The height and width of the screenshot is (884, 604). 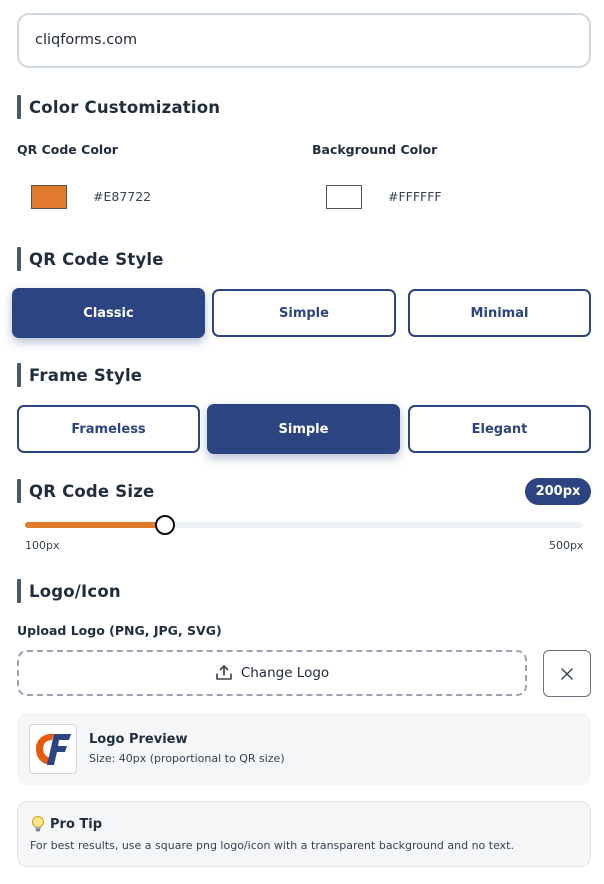 I want to click on section-title: Logo/Icon, so click(x=75, y=591).